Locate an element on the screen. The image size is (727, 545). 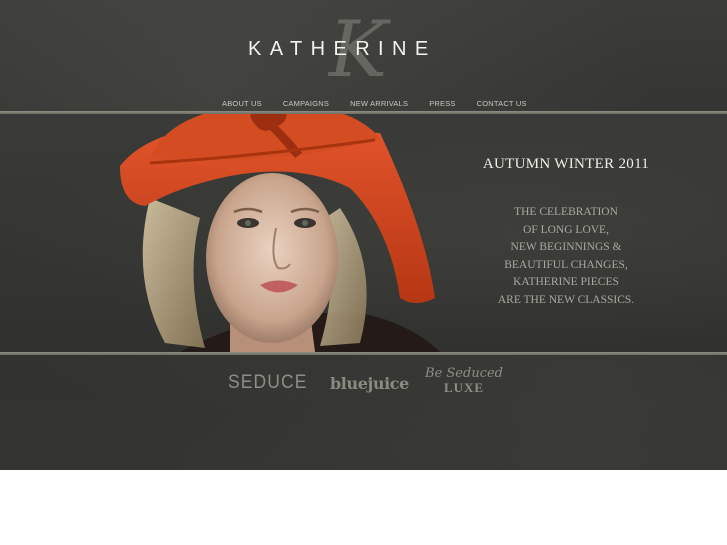
tagline-line: THE CELEBRATION is located at coordinates (566, 212).